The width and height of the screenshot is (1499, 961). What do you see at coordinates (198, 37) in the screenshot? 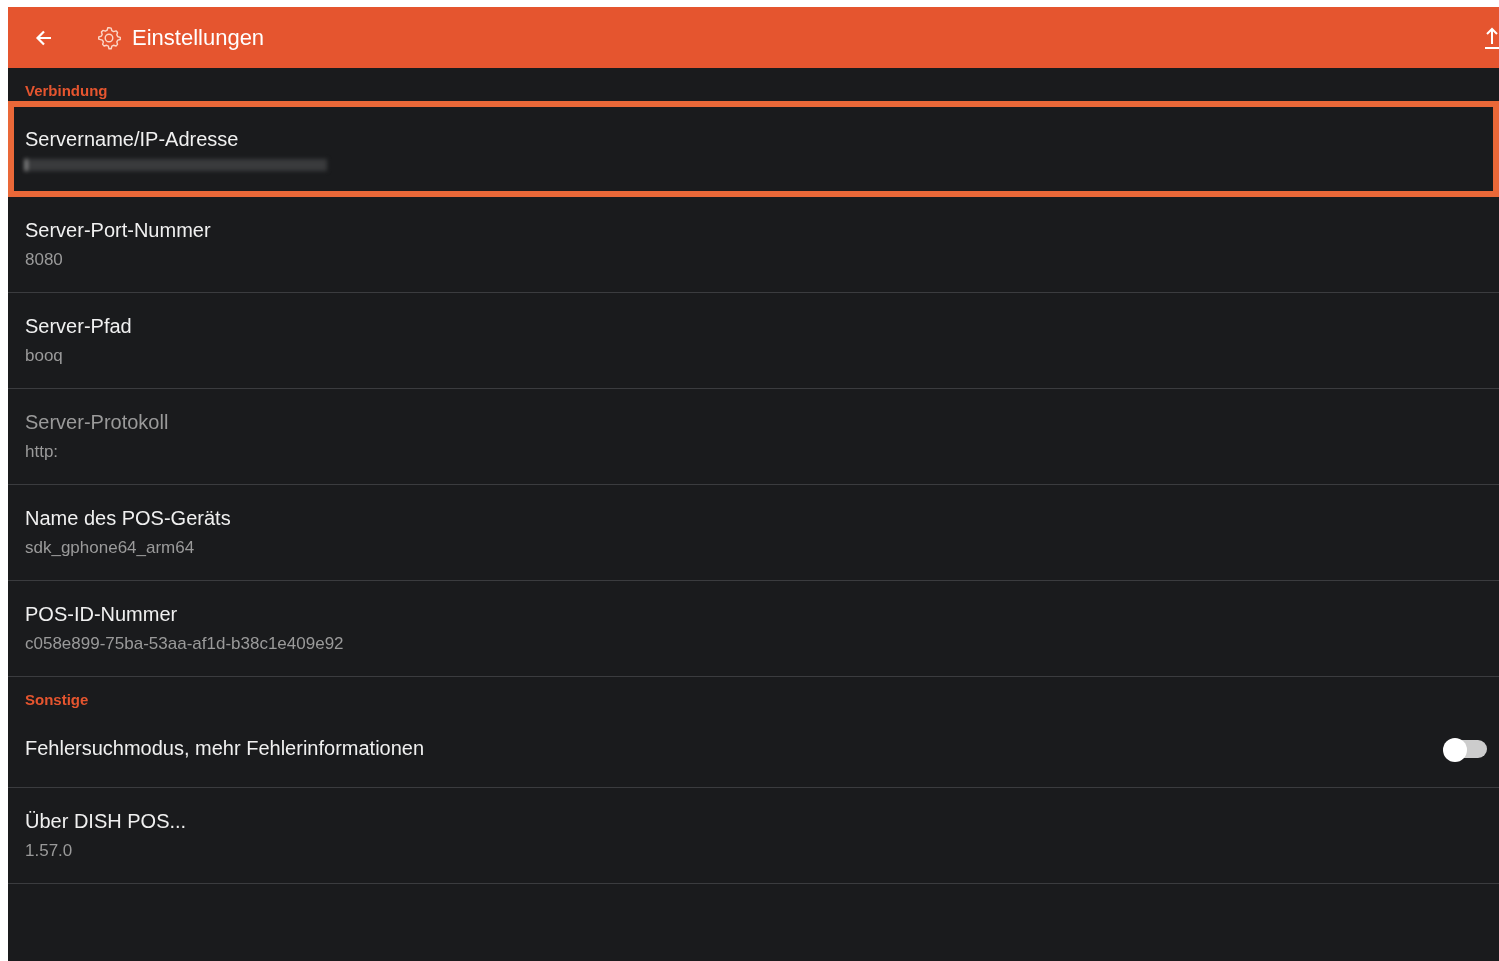
I see `screen-title: Einstellungen` at bounding box center [198, 37].